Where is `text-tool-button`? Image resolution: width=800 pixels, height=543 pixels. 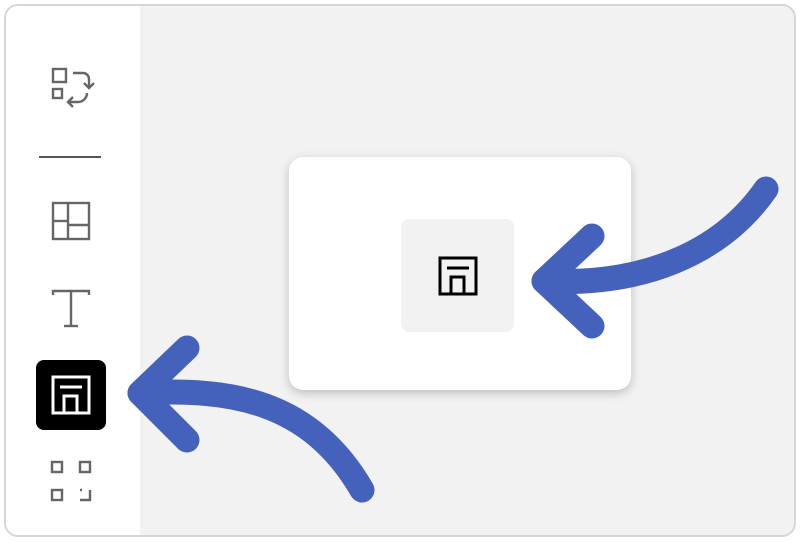 text-tool-button is located at coordinates (71, 309).